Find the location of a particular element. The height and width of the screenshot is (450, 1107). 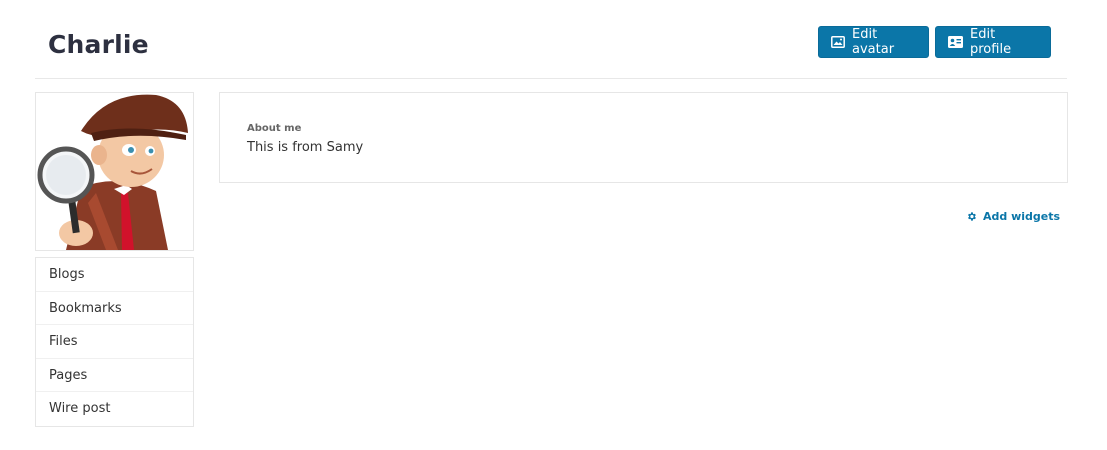

edit-avatar-button: Edit avatar is located at coordinates (873, 42).